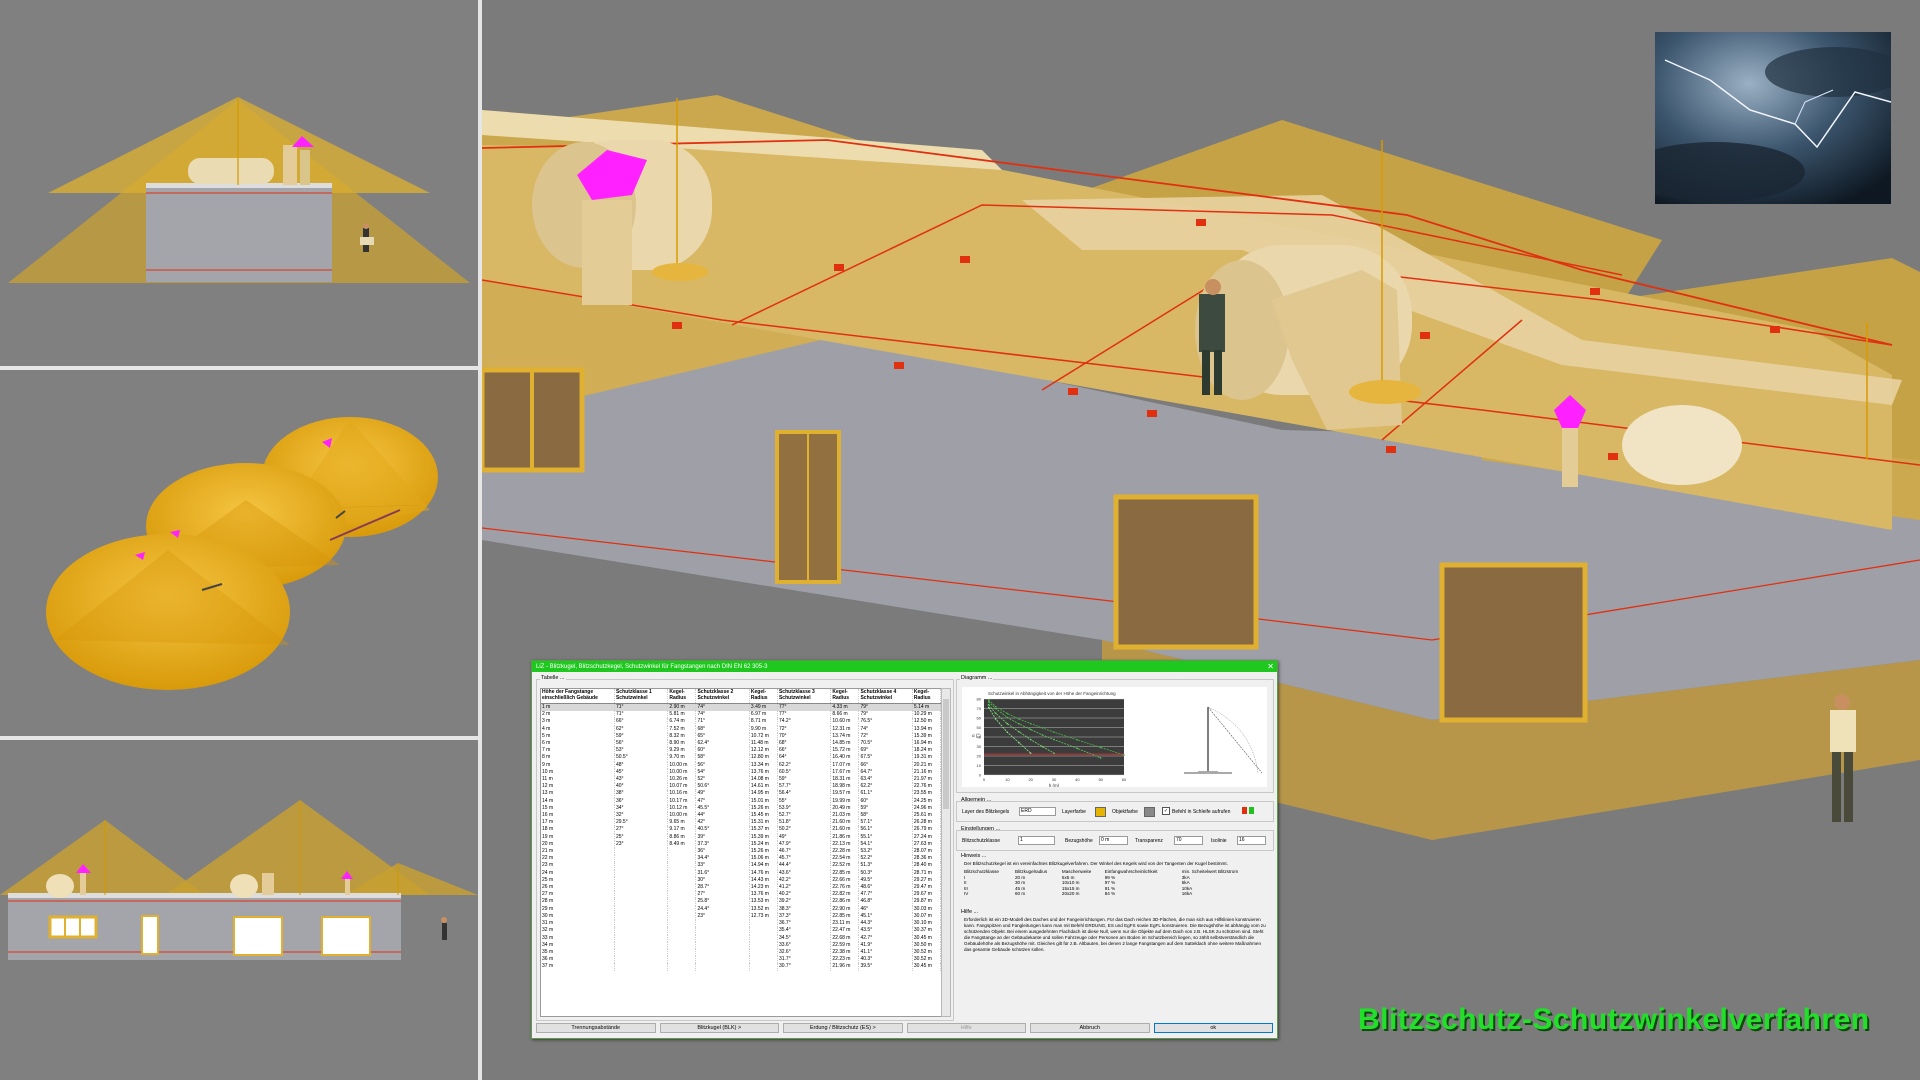  Describe the element at coordinates (741, 859) in the screenshot. I see `table-row: 22 m 34.4° 15.06 m 45.7° 22.54 m 52.2° 28.36 m` at that location.